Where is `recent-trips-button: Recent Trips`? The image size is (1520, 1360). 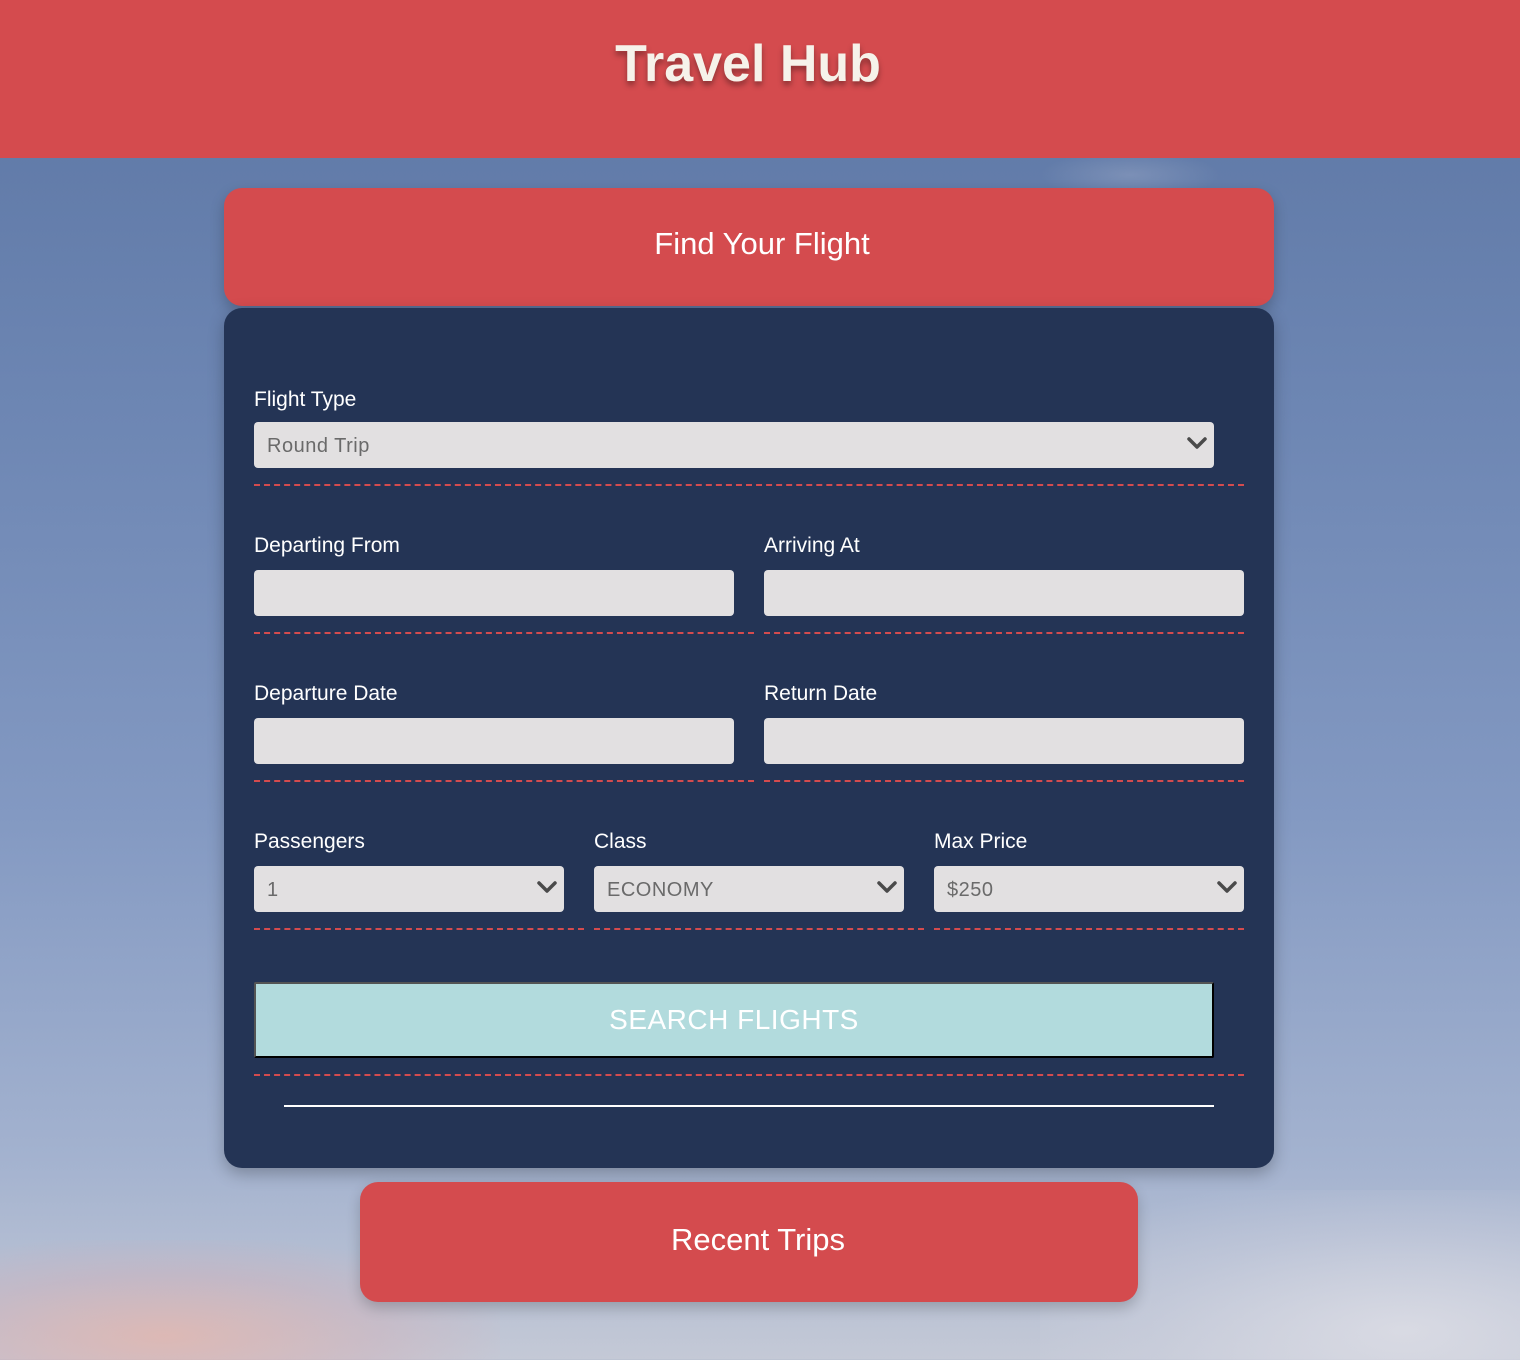
recent-trips-button: Recent Trips is located at coordinates (749, 1242).